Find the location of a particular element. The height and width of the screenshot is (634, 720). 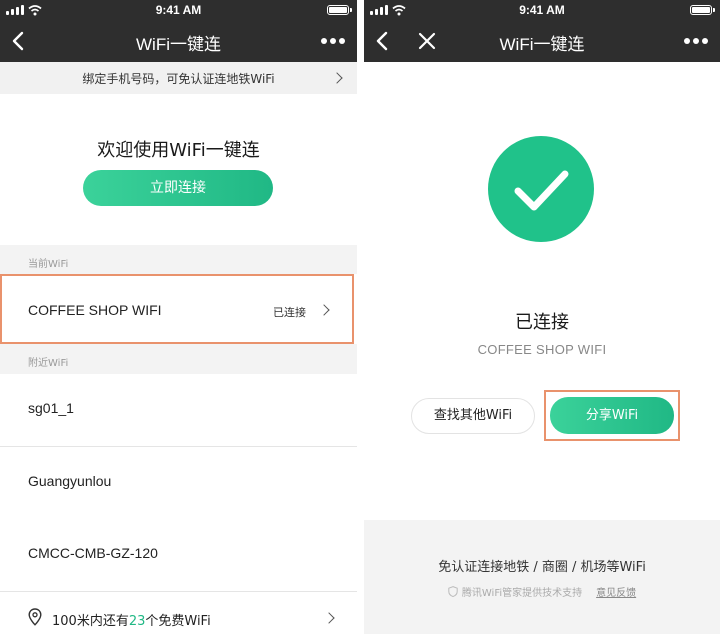

bind-phone-banner: 绑定手机号码，可免认证连地铁WiFi is located at coordinates (178, 78).